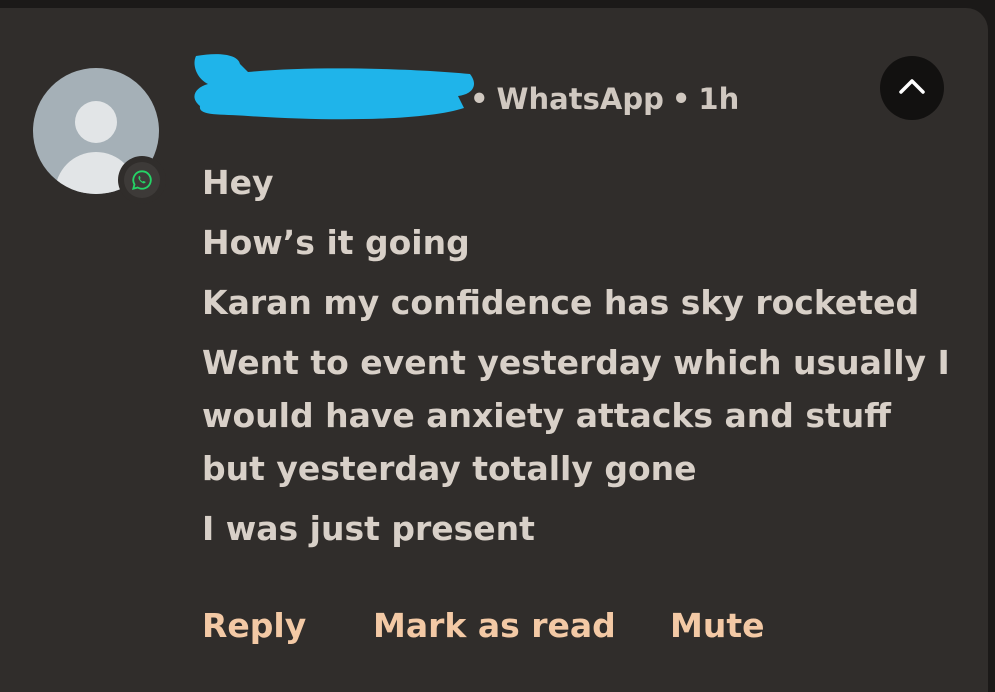 The width and height of the screenshot is (995, 692). I want to click on mark-as-read-button: Mark as read, so click(494, 625).